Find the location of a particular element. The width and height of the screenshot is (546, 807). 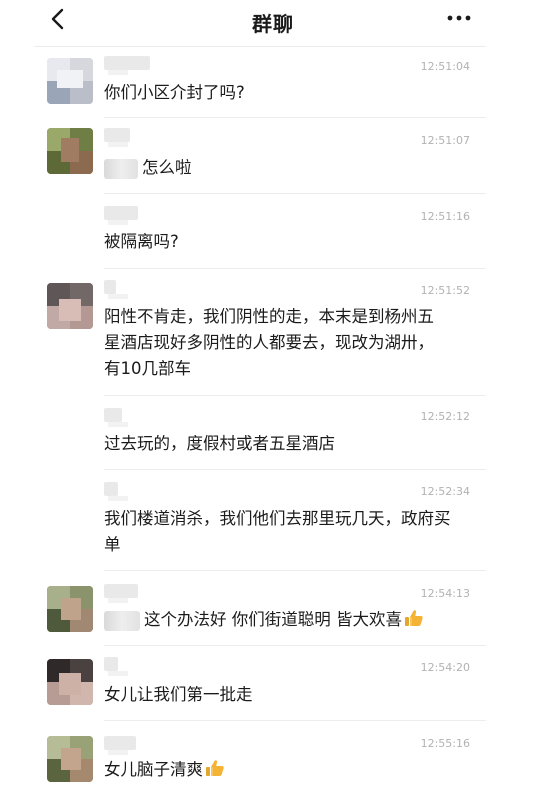

message-time: 12:54:20 is located at coordinates (445, 667).